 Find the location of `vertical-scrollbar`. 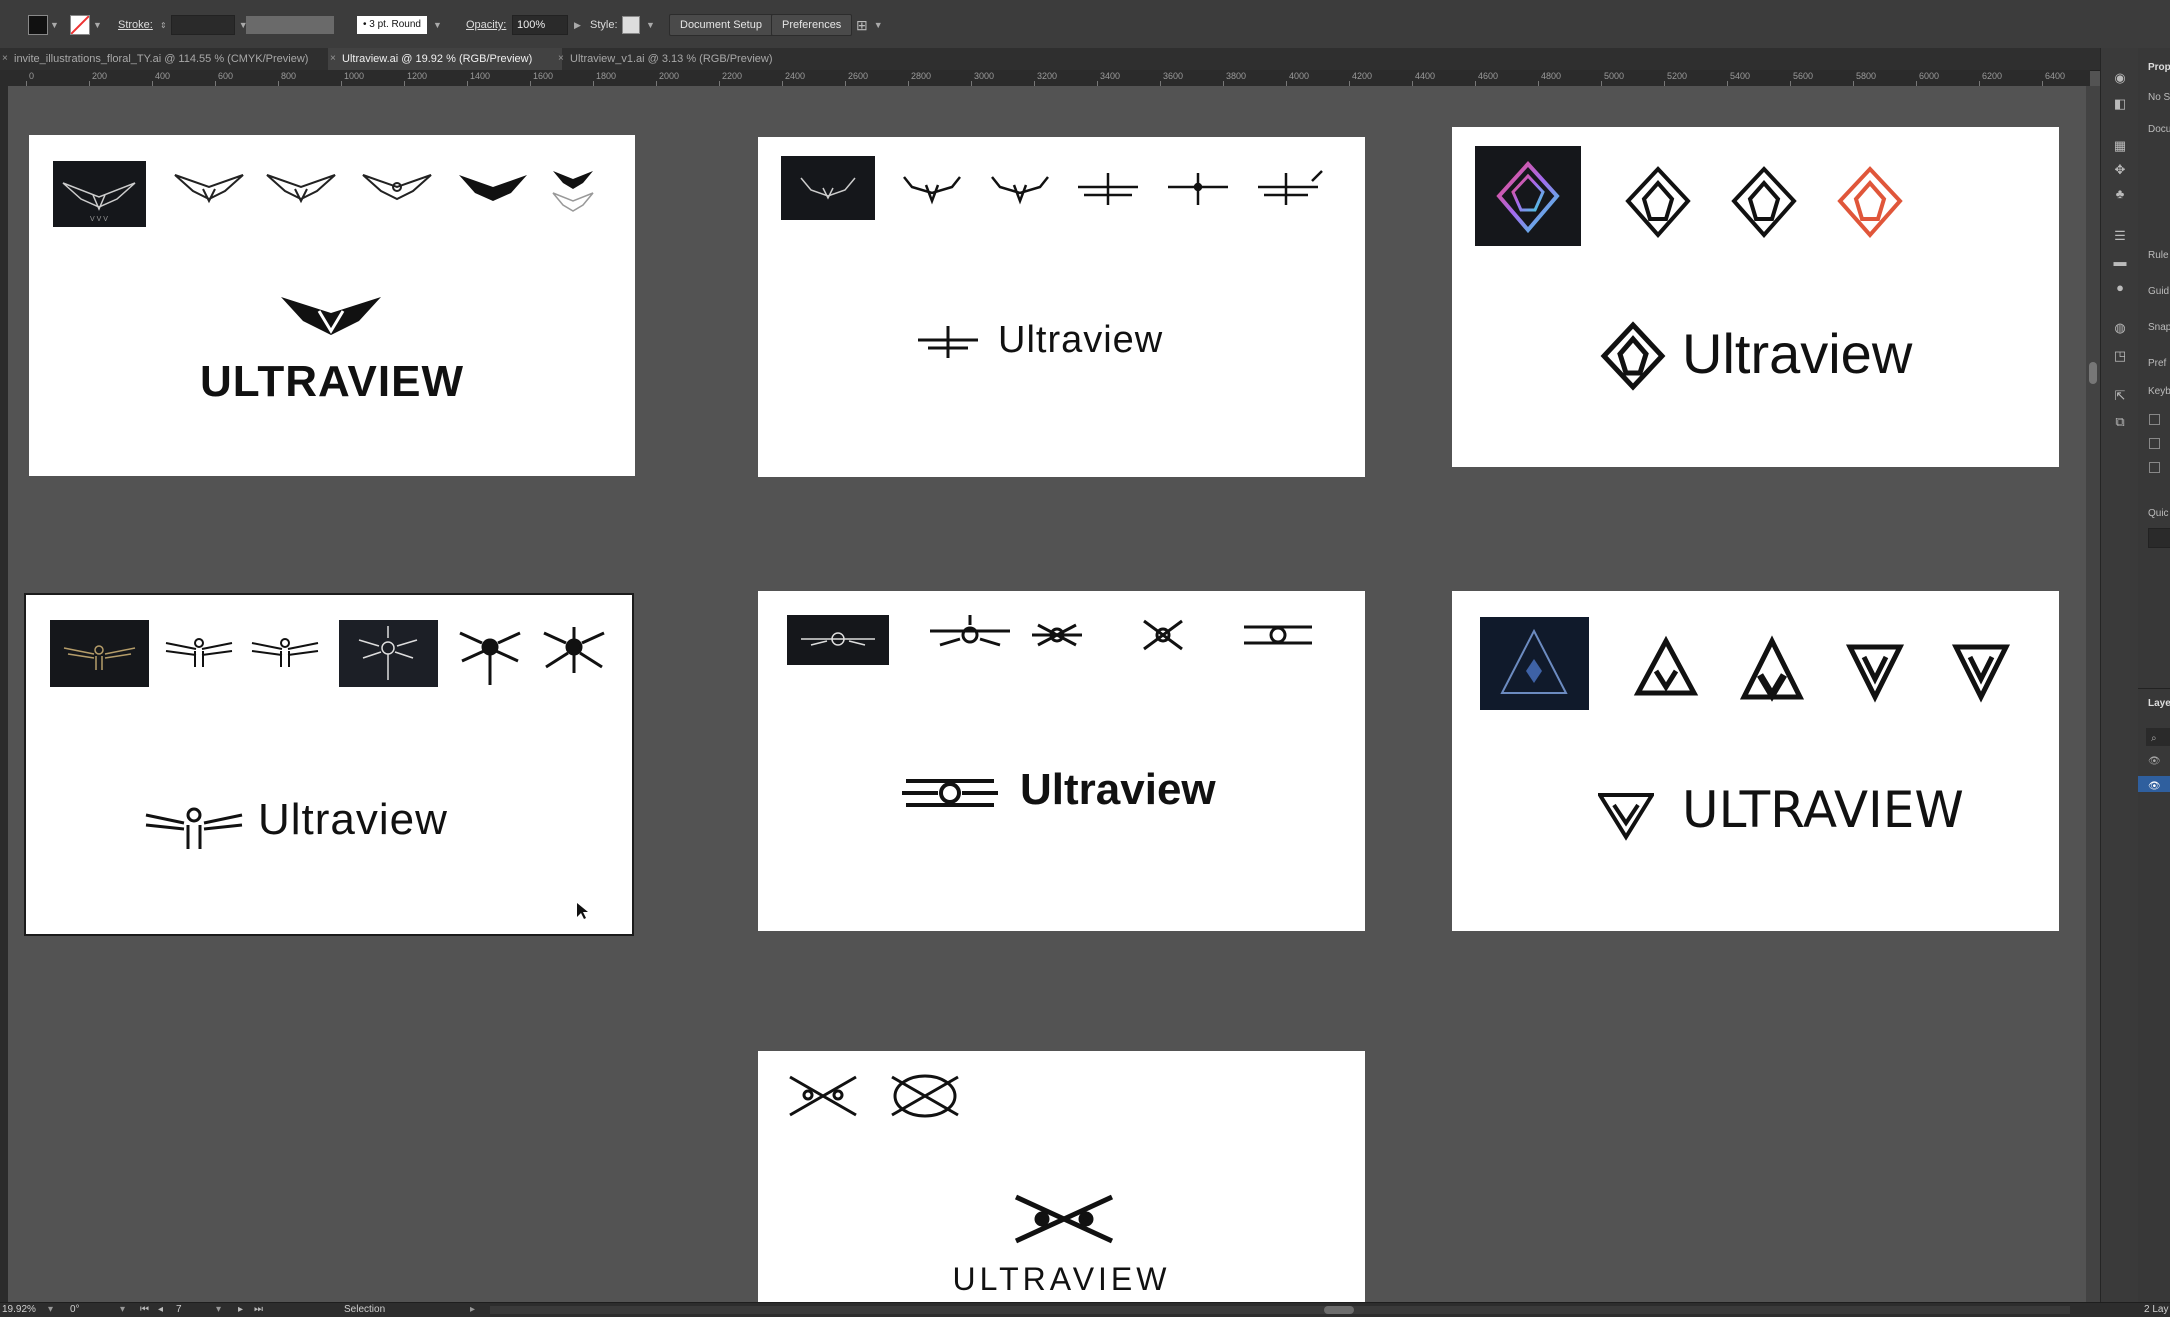

vertical-scrollbar is located at coordinates (2093, 694).